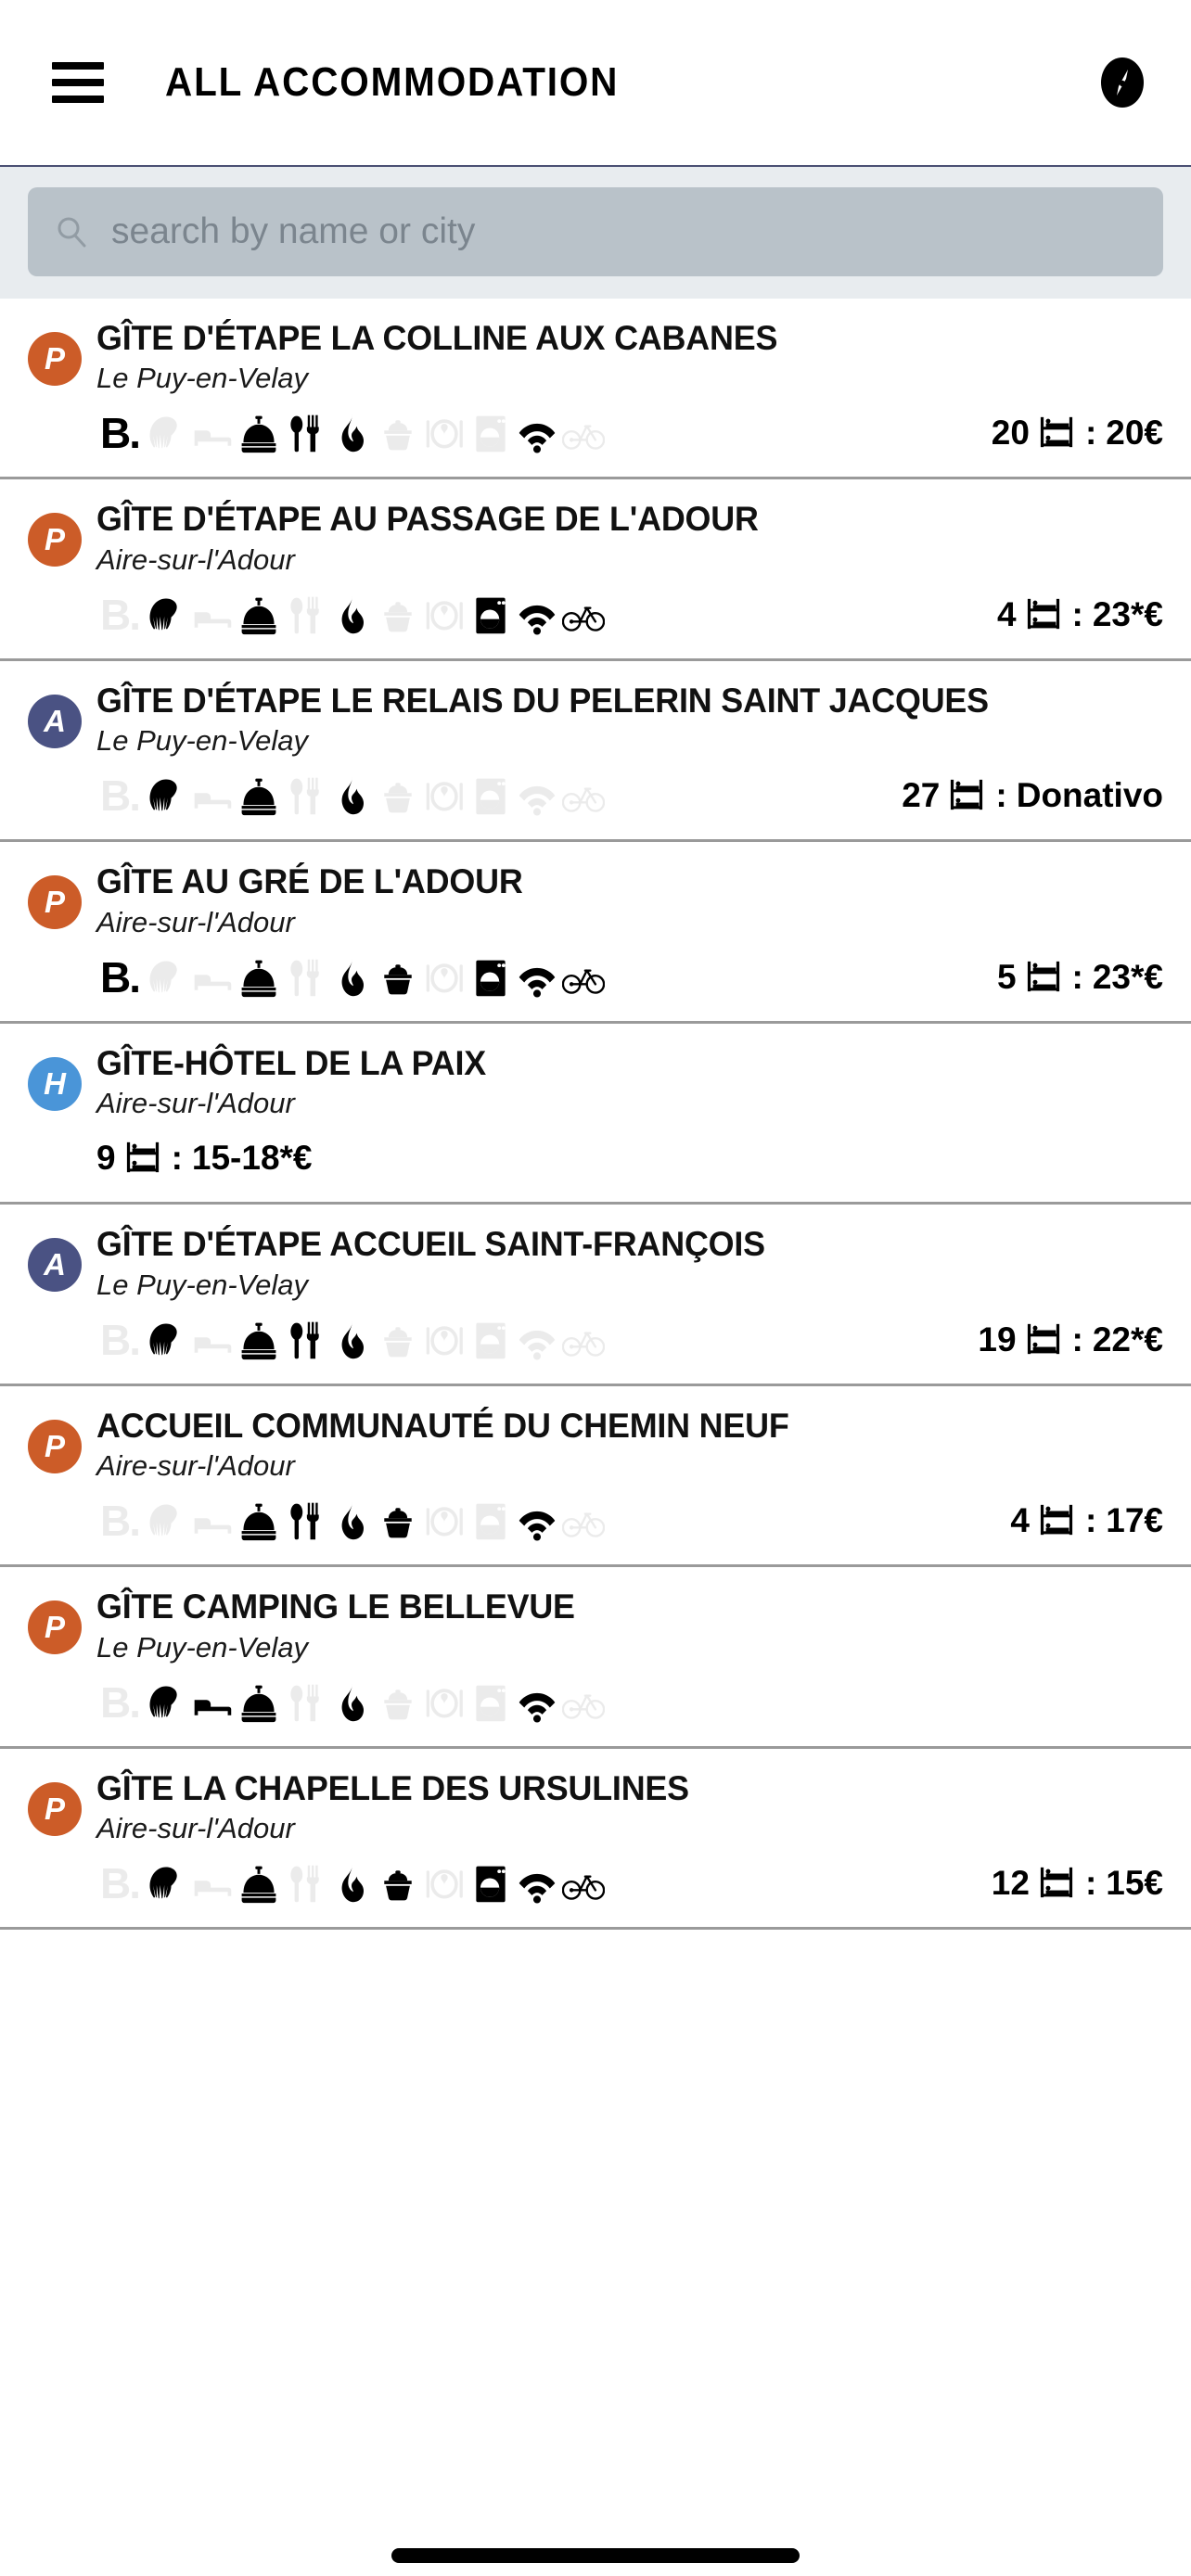 This screenshot has width=1191, height=2576. What do you see at coordinates (629, 796) in the screenshot?
I see `listing-footer: B. 27: Donativo` at bounding box center [629, 796].